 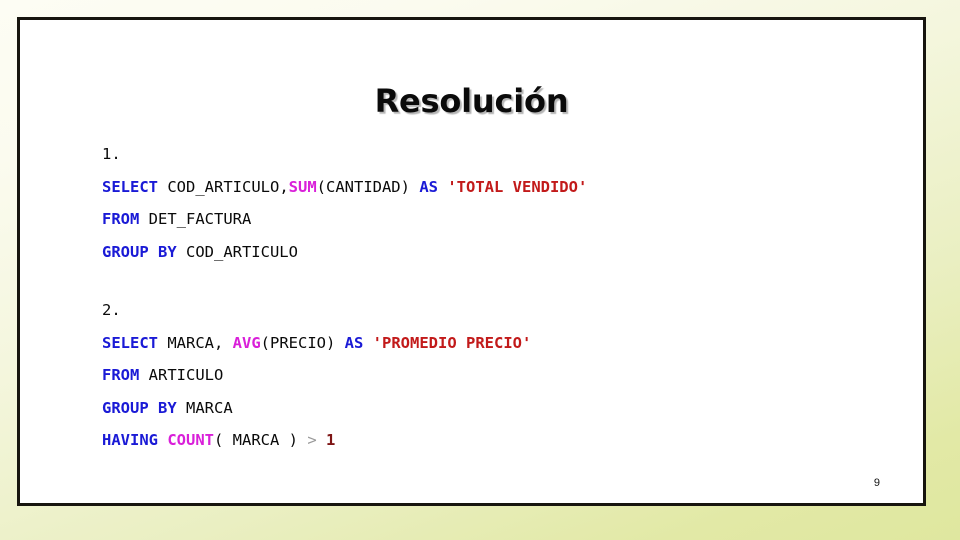 I want to click on sql-token-function: AVG, so click(x=246, y=342).